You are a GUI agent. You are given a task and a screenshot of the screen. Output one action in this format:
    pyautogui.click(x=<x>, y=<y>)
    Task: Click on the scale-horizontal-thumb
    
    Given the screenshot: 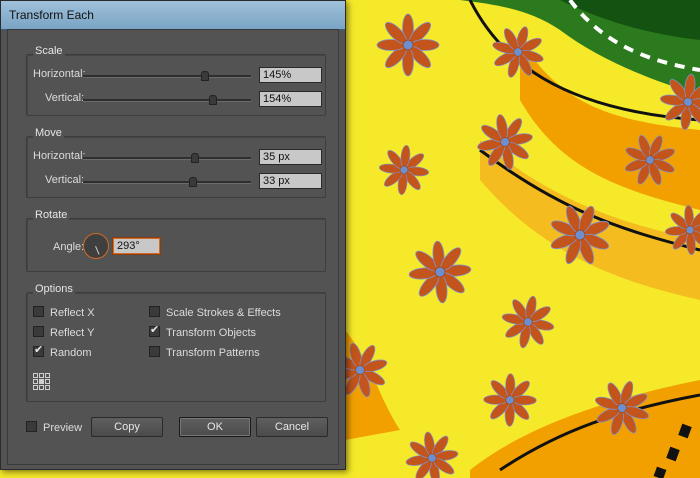 What is the action you would take?
    pyautogui.click(x=204, y=76)
    